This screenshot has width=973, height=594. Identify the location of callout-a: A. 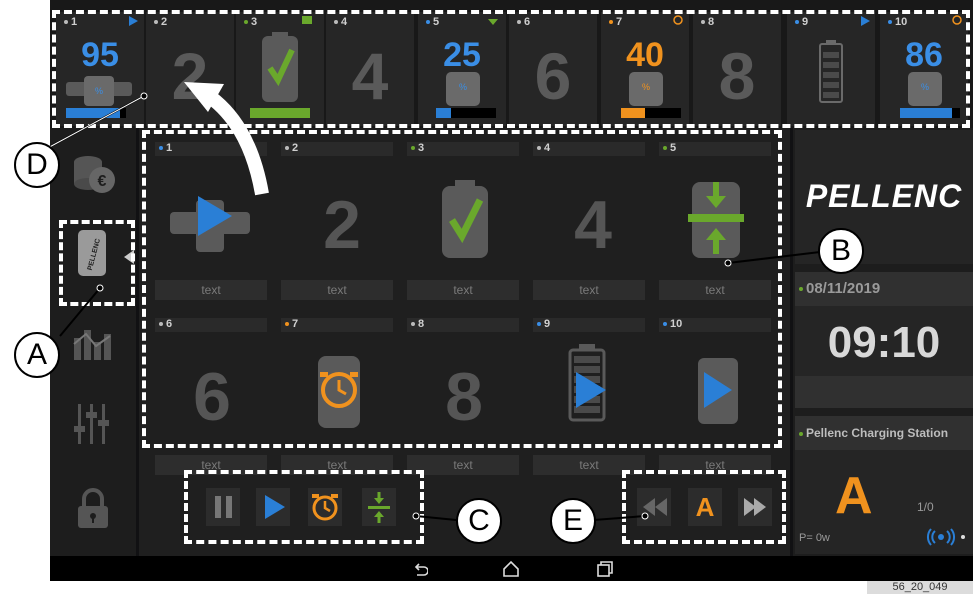
(37, 355).